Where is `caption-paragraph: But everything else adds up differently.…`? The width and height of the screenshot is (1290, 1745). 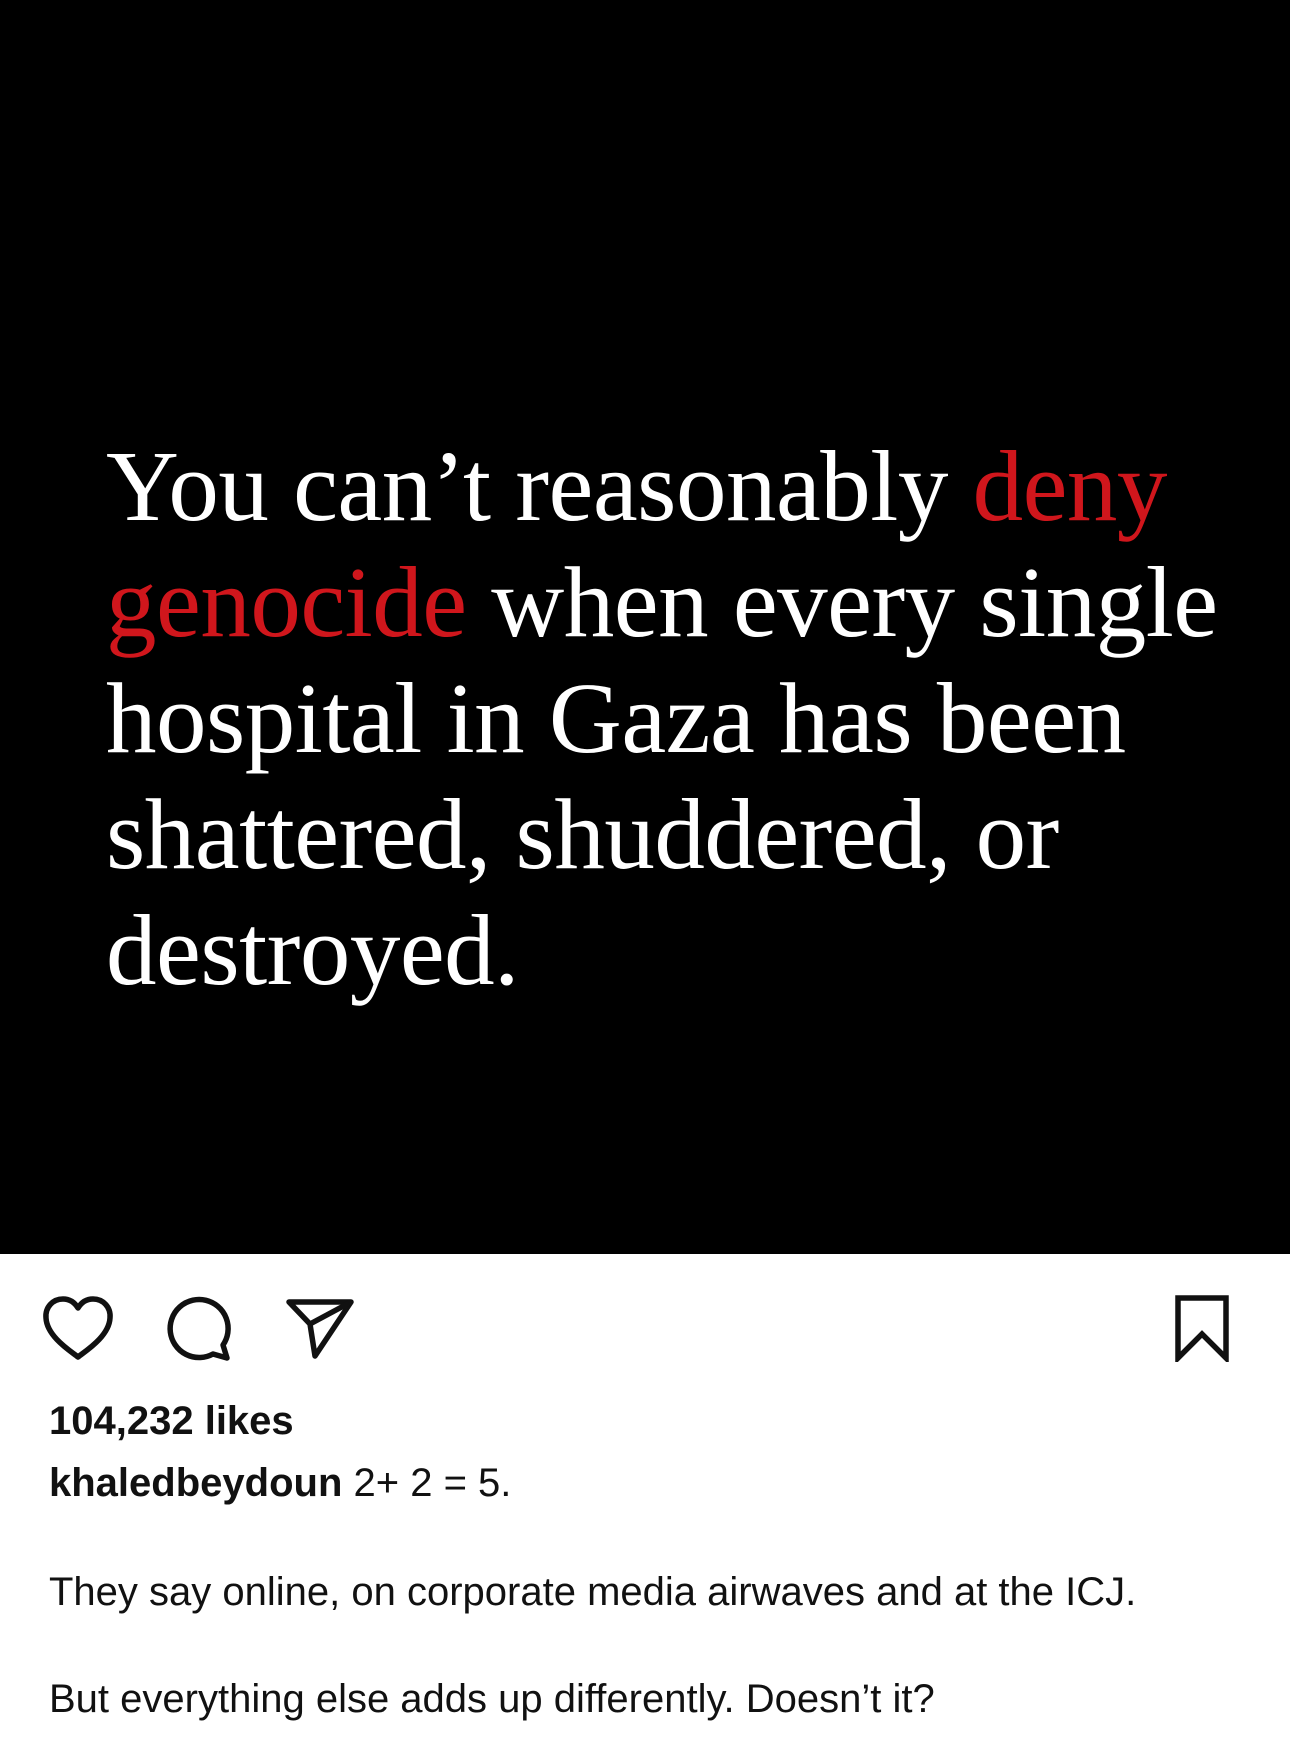
caption-paragraph: But everything else adds up differently.… is located at coordinates (492, 1699).